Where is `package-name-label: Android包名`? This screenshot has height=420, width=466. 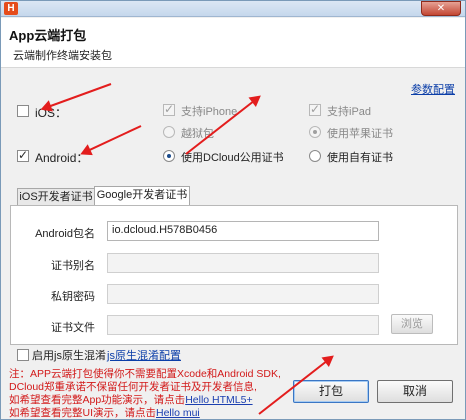
package-name-label: Android包名 is located at coordinates (65, 234).